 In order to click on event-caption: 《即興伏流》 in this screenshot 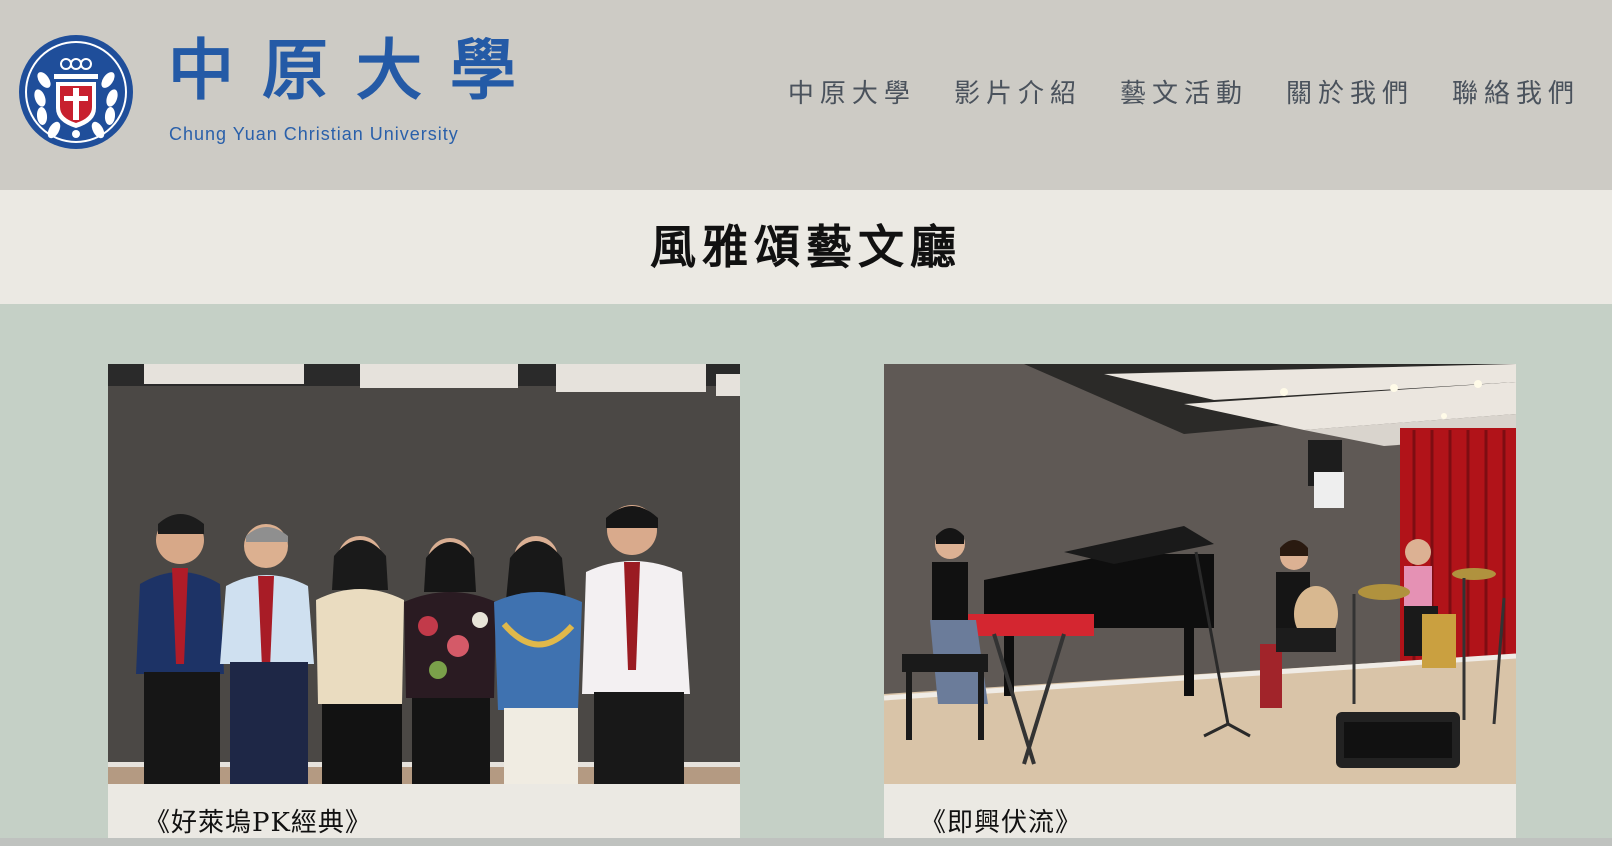, I will do `click(1001, 820)`.